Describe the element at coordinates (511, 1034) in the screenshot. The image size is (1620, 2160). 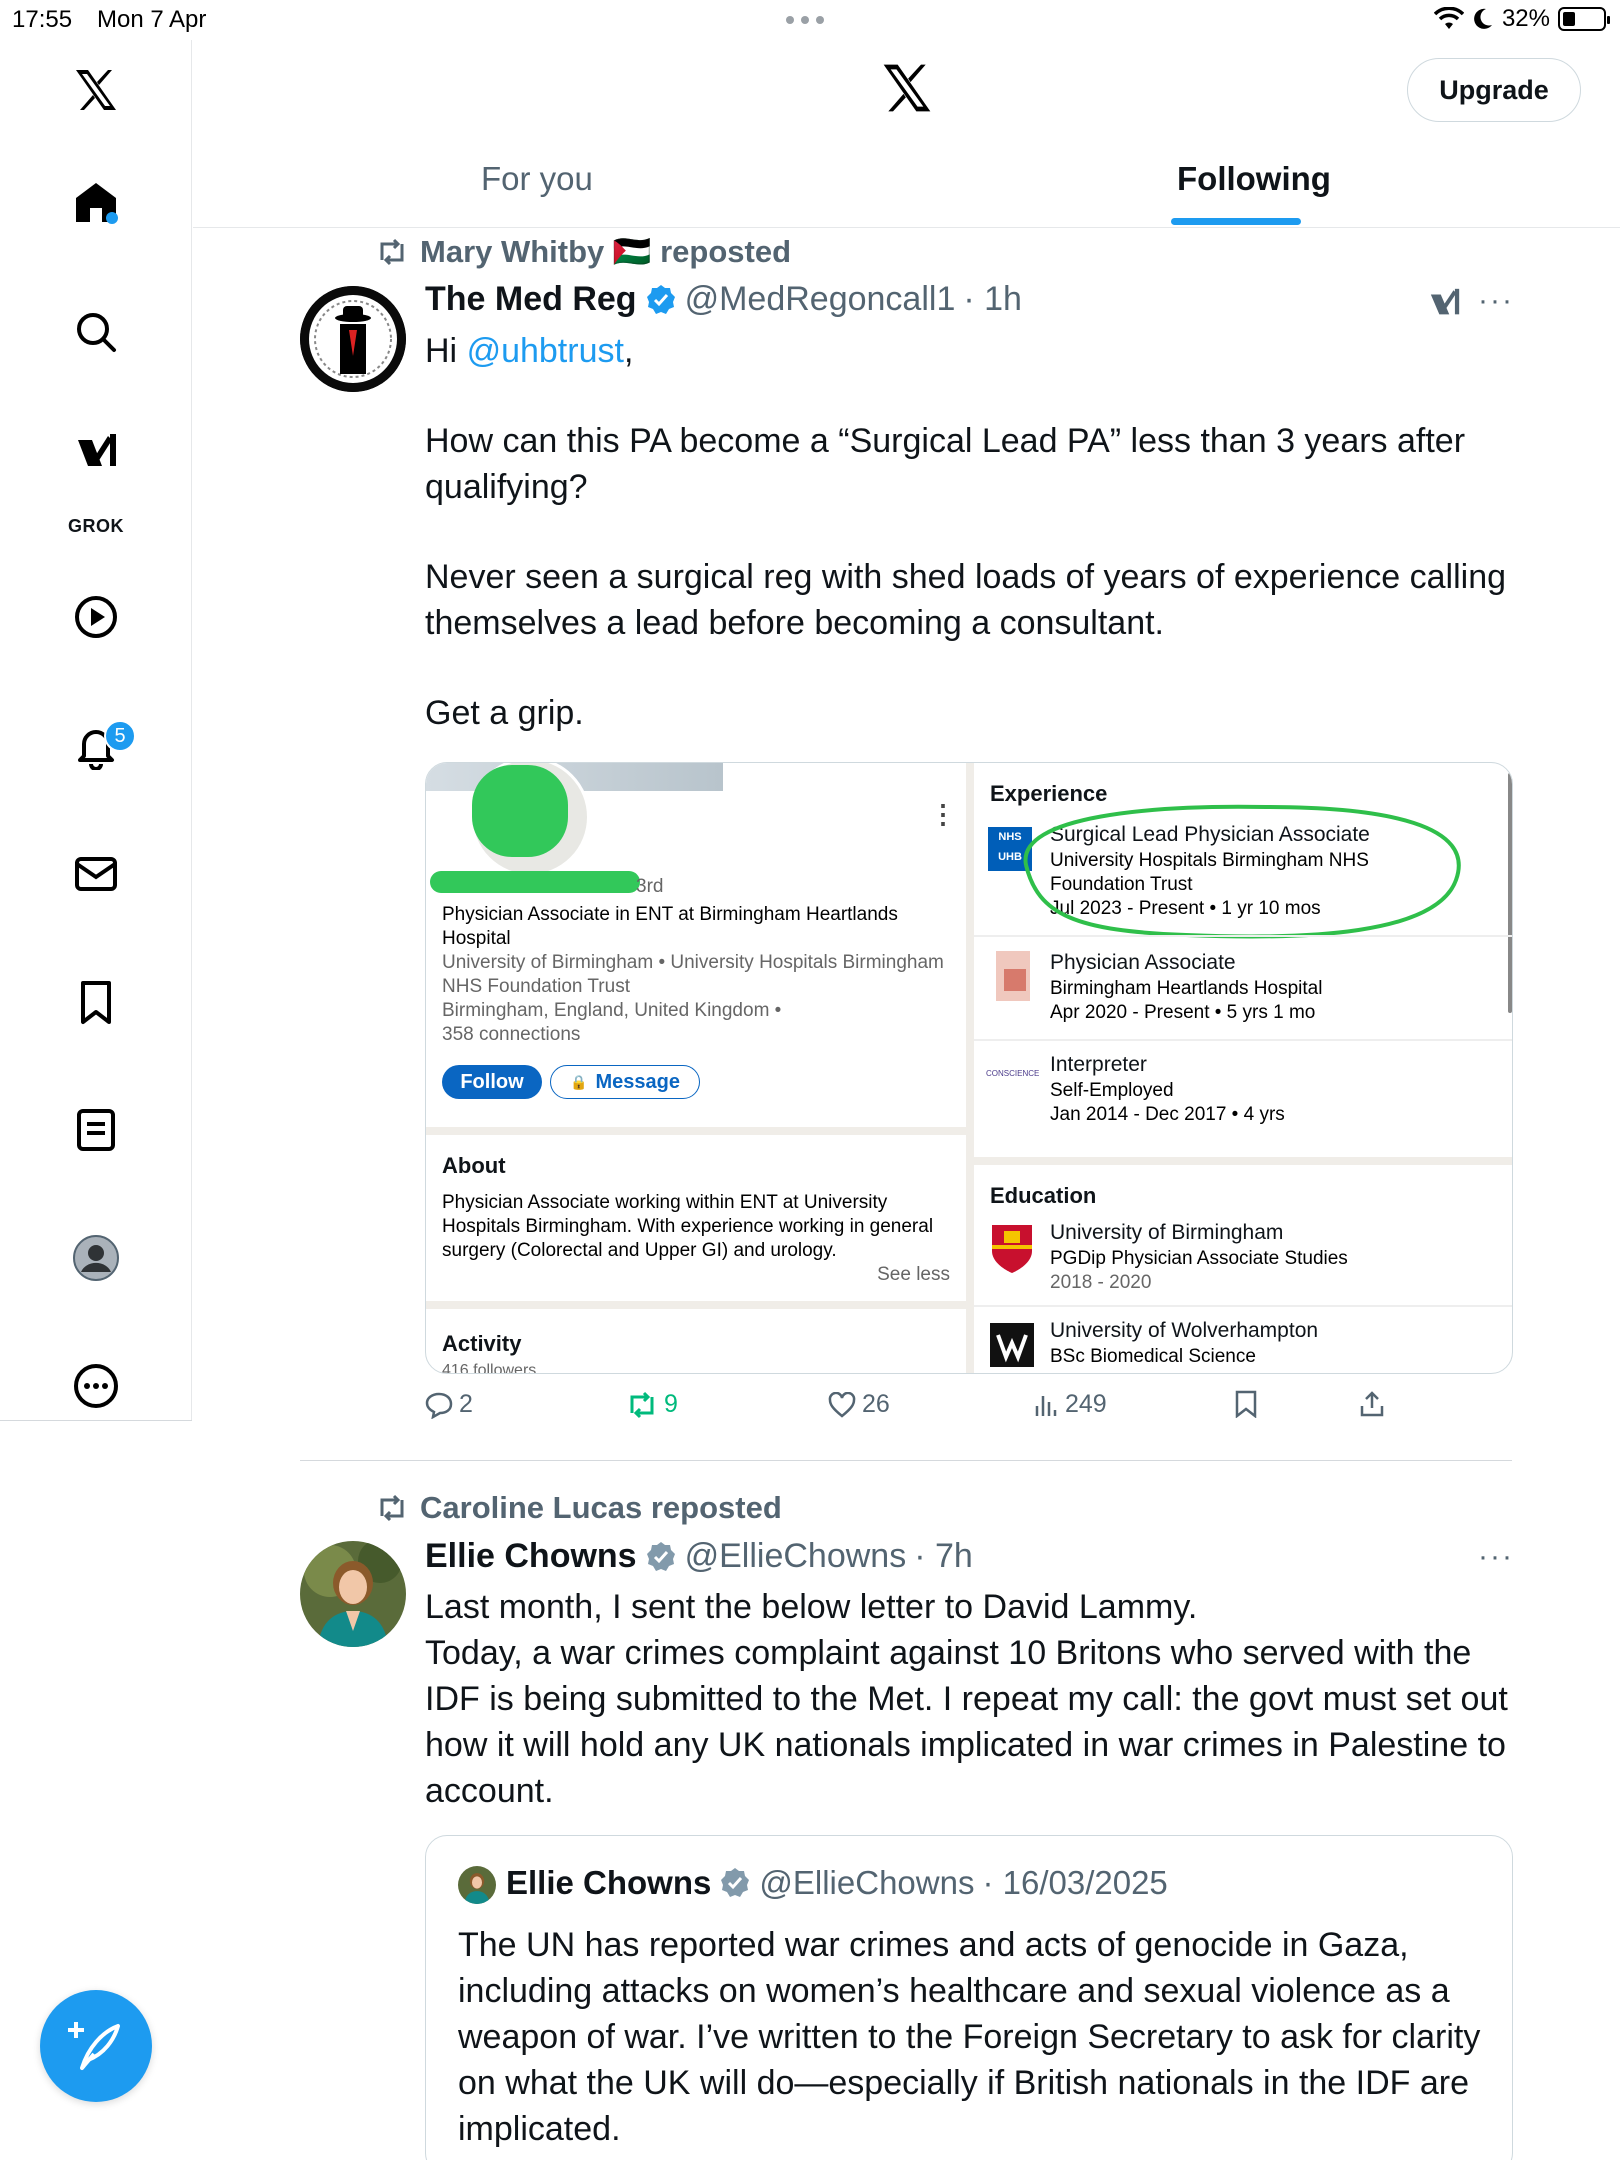
I see `linkedin-connections: 358 connections` at that location.